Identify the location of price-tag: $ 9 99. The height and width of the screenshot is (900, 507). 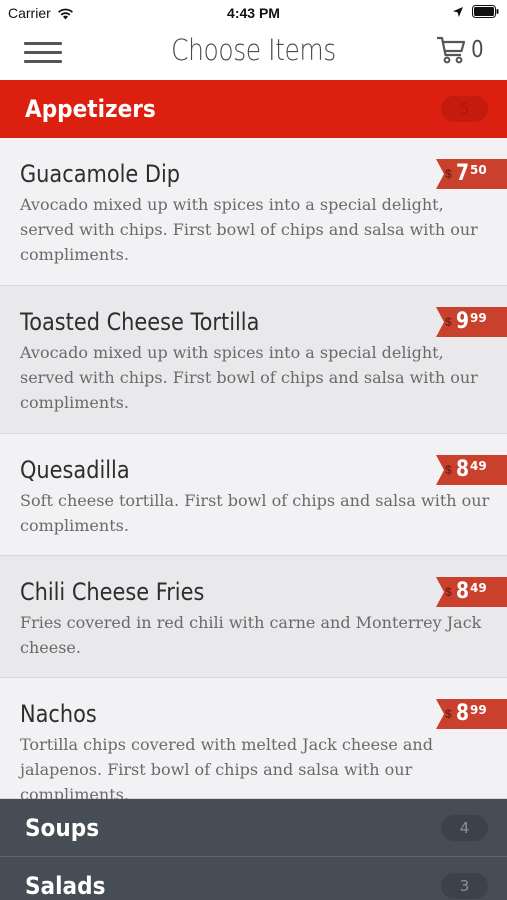
(471, 322).